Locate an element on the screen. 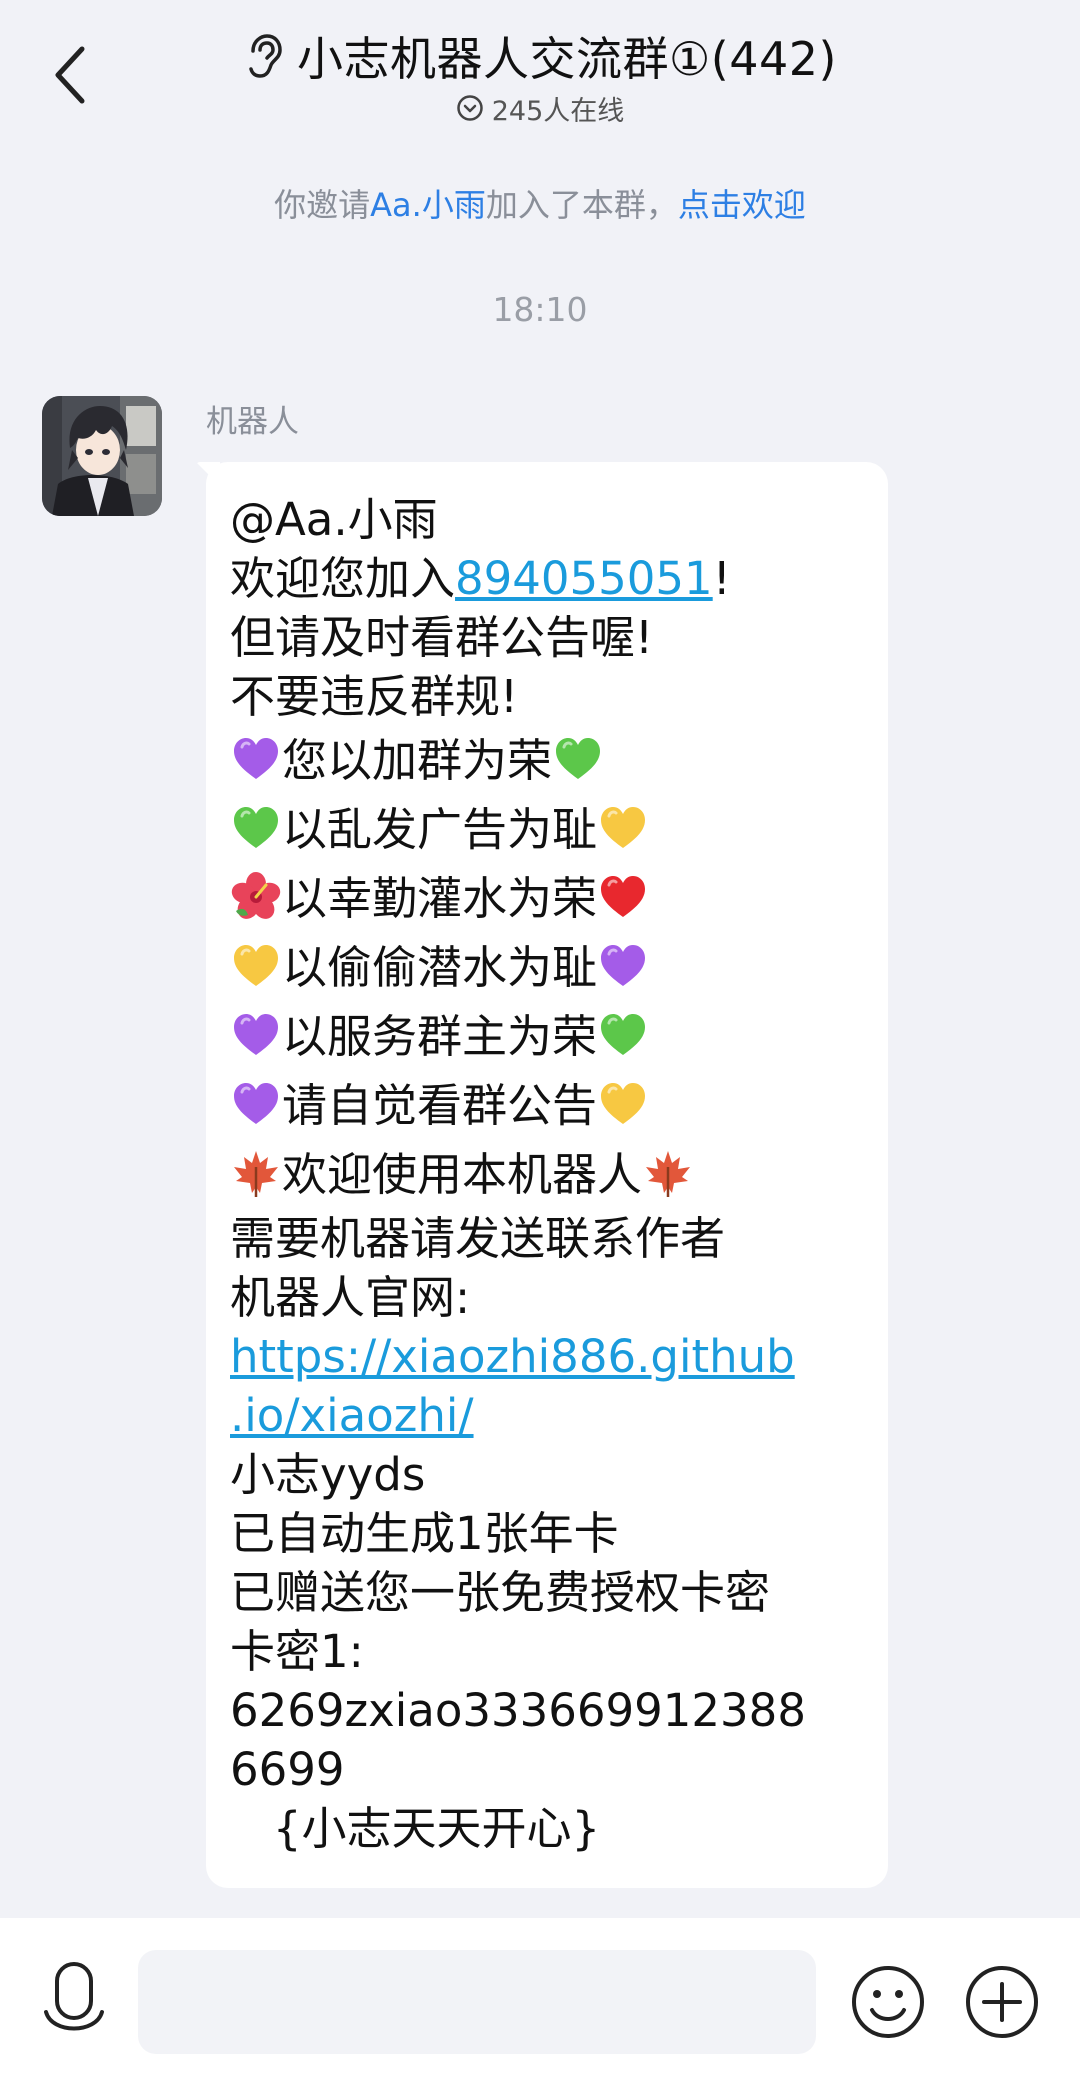 Image resolution: width=1080 pixels, height=2085 pixels. system-message: 你邀请Aa.小雨加入了本群，点击欢迎 is located at coordinates (540, 205).